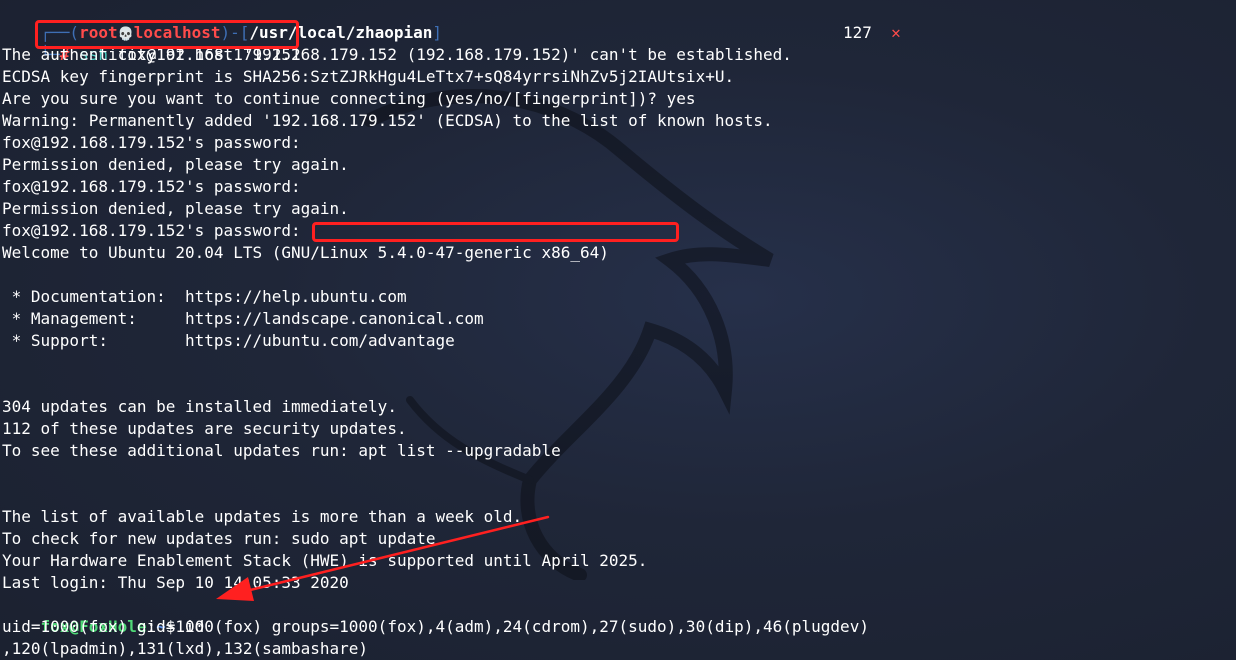 Image resolution: width=1236 pixels, height=660 pixels. Describe the element at coordinates (185, 648) in the screenshot. I see `id-output-line: ,120(lpadmin),131(lxd),132(sambashare)` at that location.